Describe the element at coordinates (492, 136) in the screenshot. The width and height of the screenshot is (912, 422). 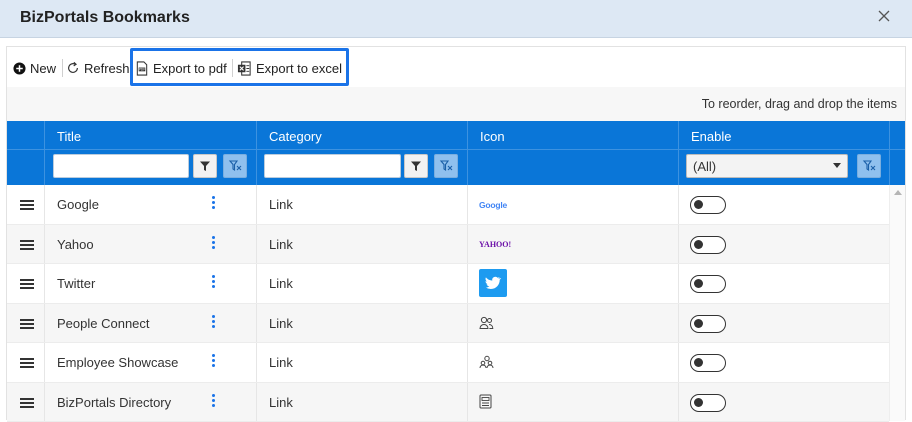
I see `column-icon-label: Icon` at that location.